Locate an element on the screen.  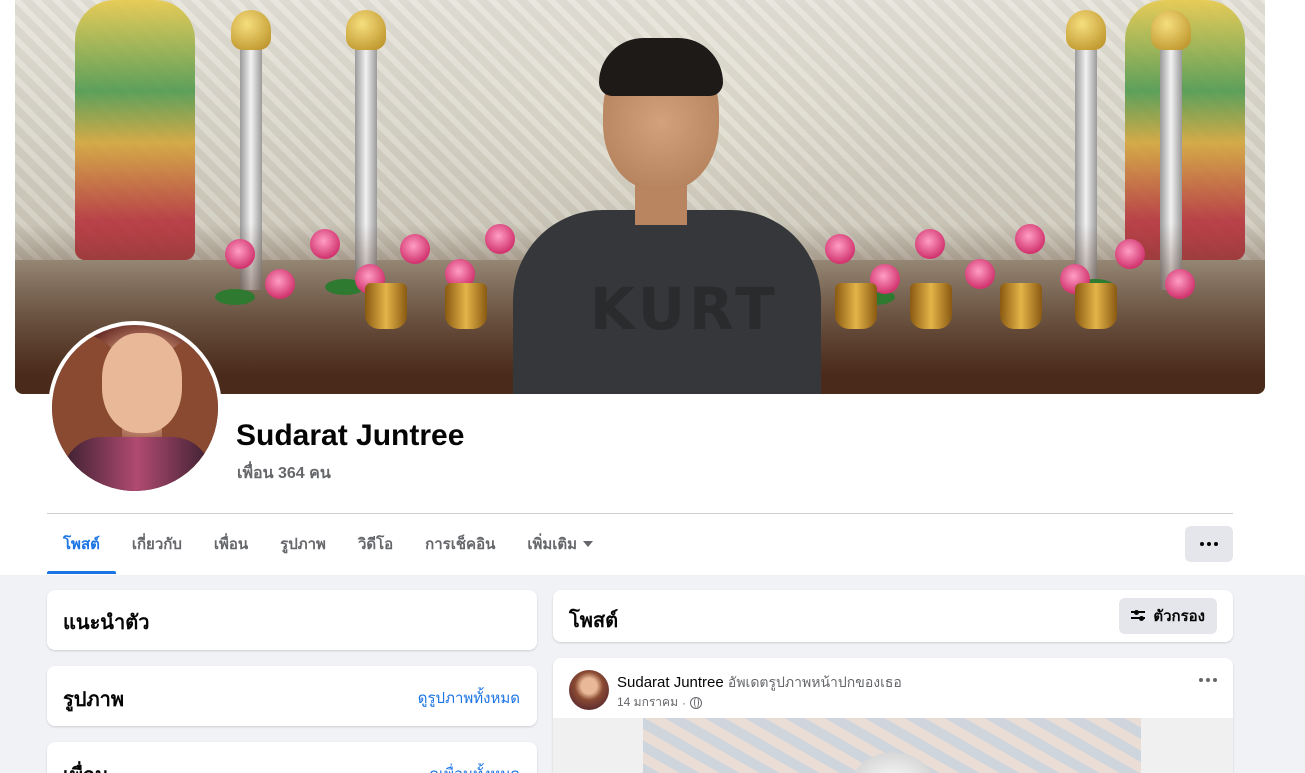
post-more-button is located at coordinates (1208, 680).